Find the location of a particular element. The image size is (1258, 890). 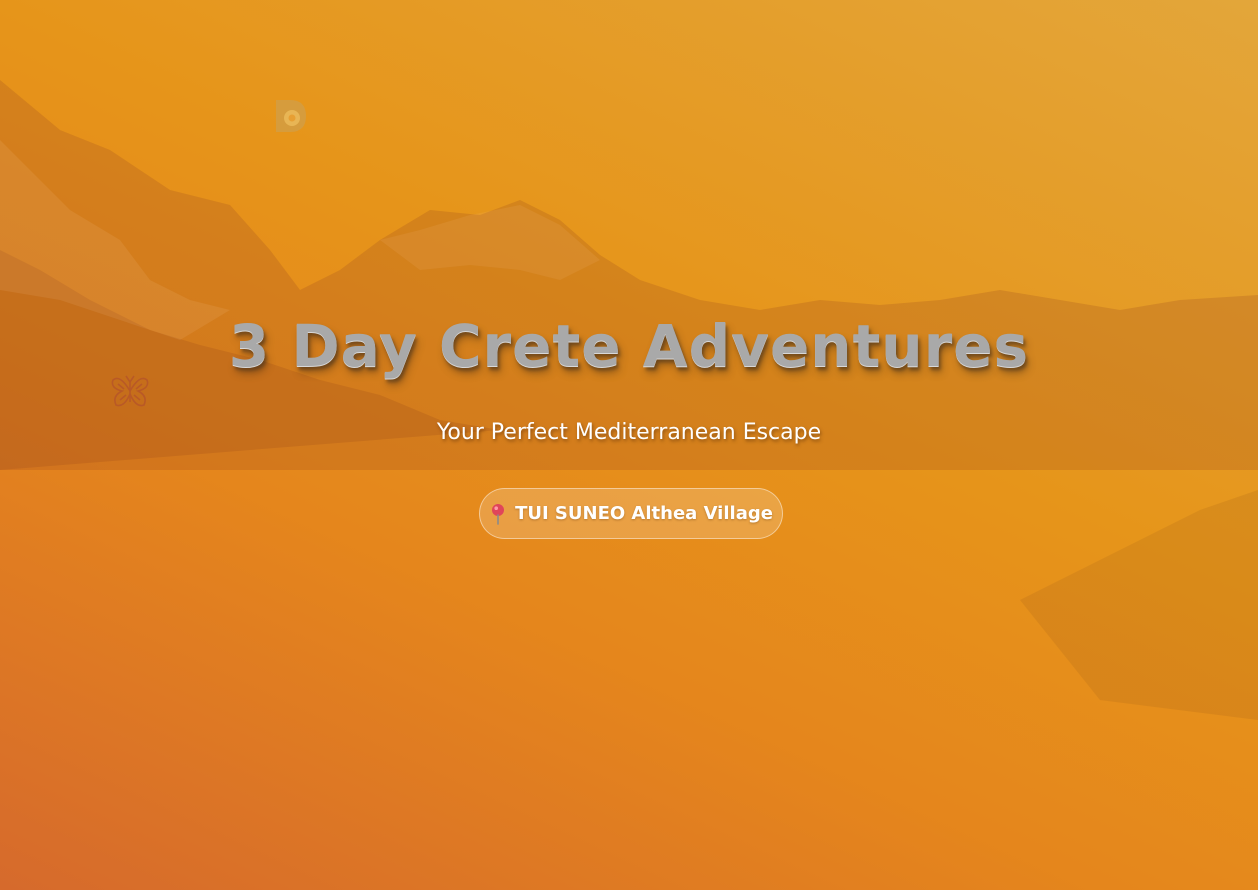

location-label: TUI SUNEO Althea Village is located at coordinates (644, 513).